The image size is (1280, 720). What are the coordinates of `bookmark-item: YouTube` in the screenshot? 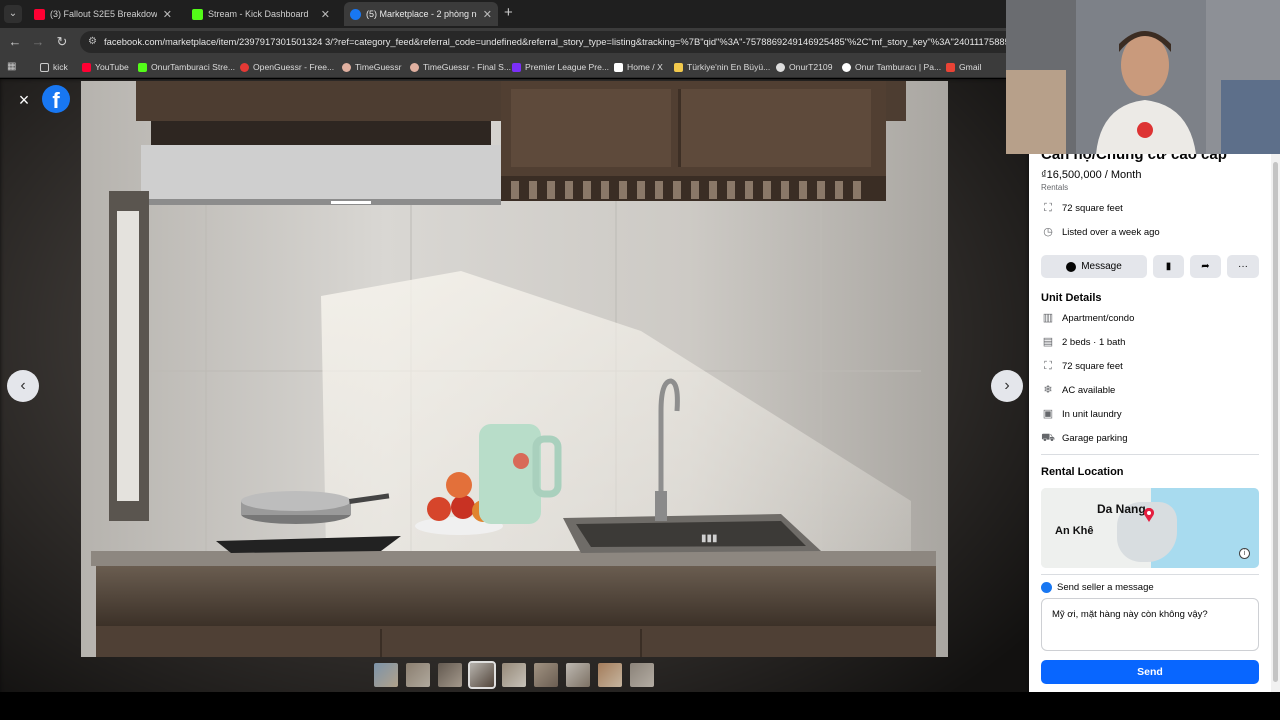 It's located at (105, 67).